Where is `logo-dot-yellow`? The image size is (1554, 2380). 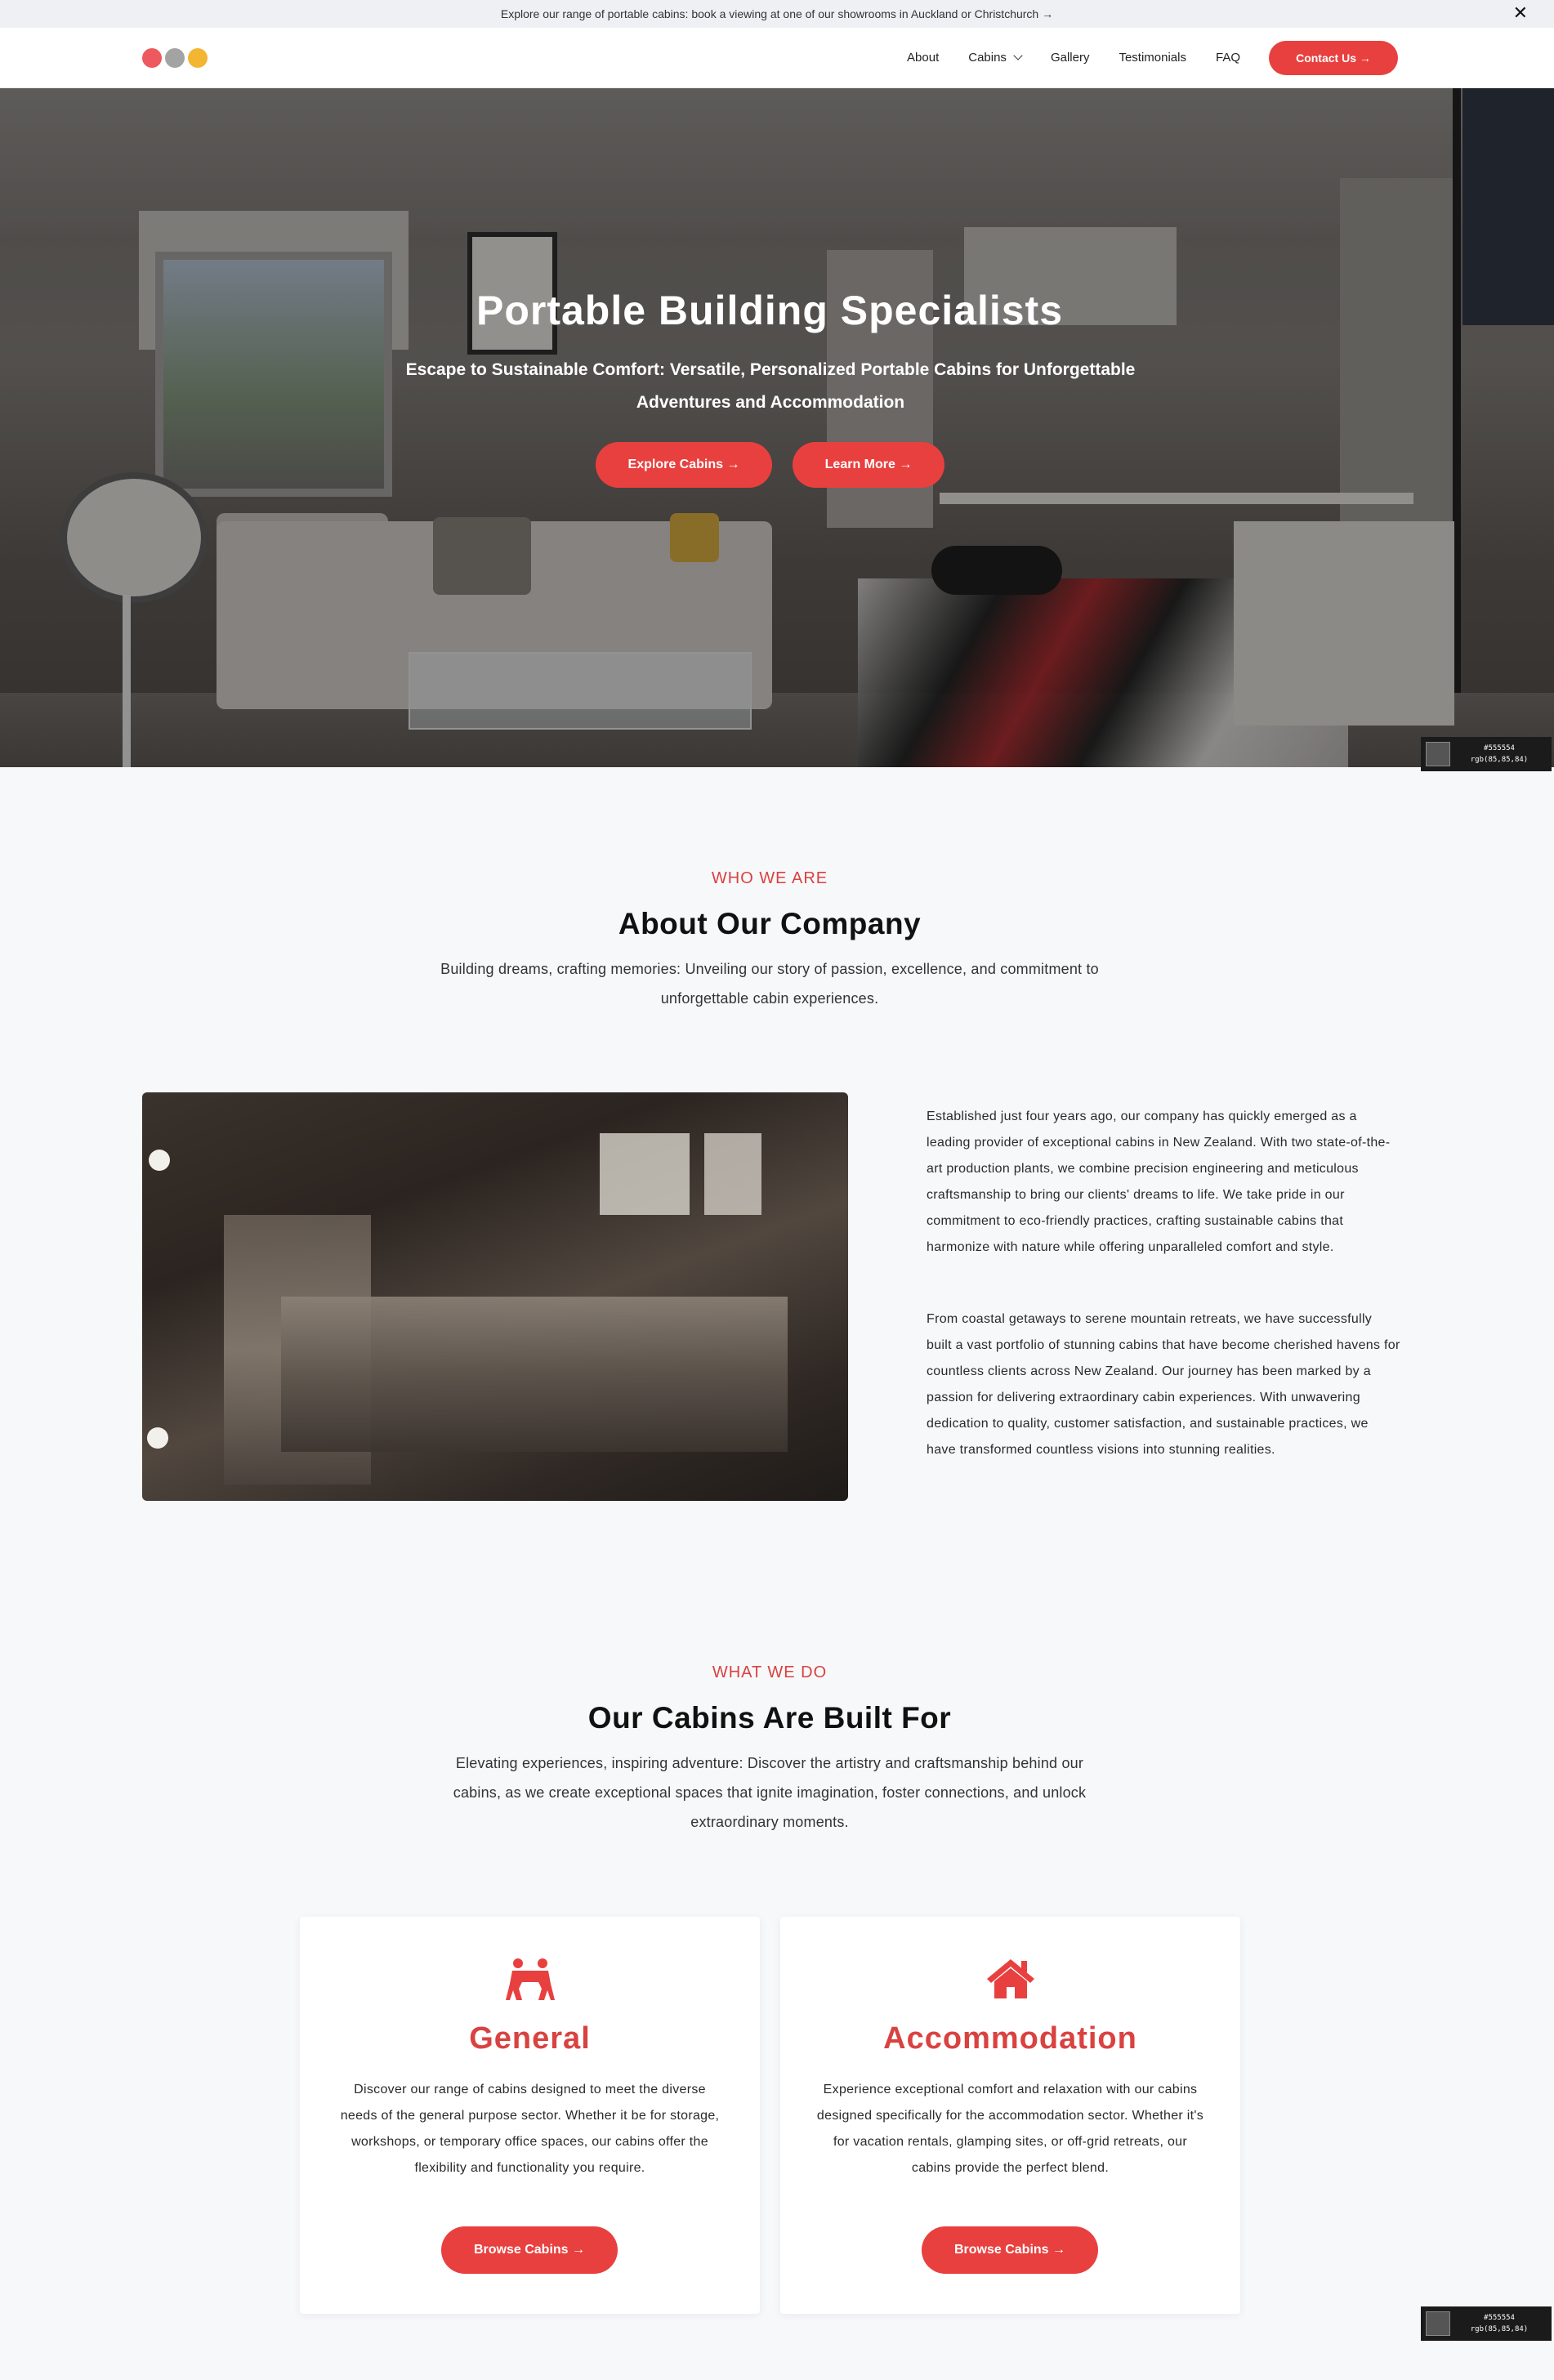 logo-dot-yellow is located at coordinates (198, 58).